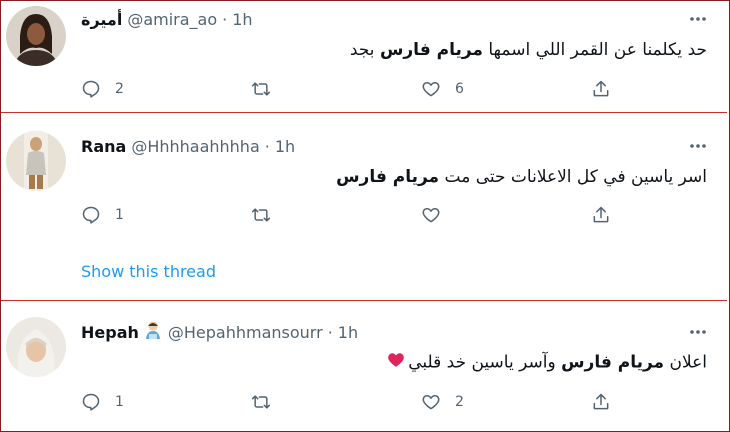  I want to click on like-button, so click(431, 215).